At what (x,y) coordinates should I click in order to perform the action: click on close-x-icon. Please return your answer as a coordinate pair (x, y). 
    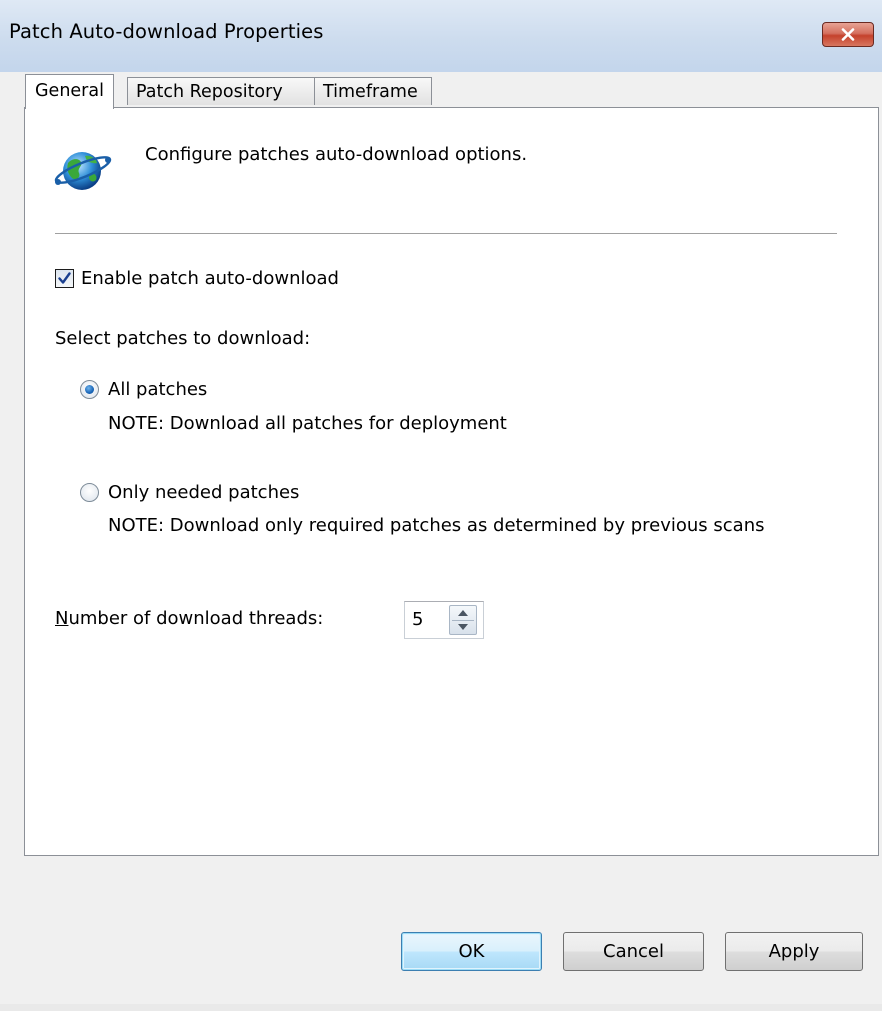
    Looking at the image, I should click on (848, 34).